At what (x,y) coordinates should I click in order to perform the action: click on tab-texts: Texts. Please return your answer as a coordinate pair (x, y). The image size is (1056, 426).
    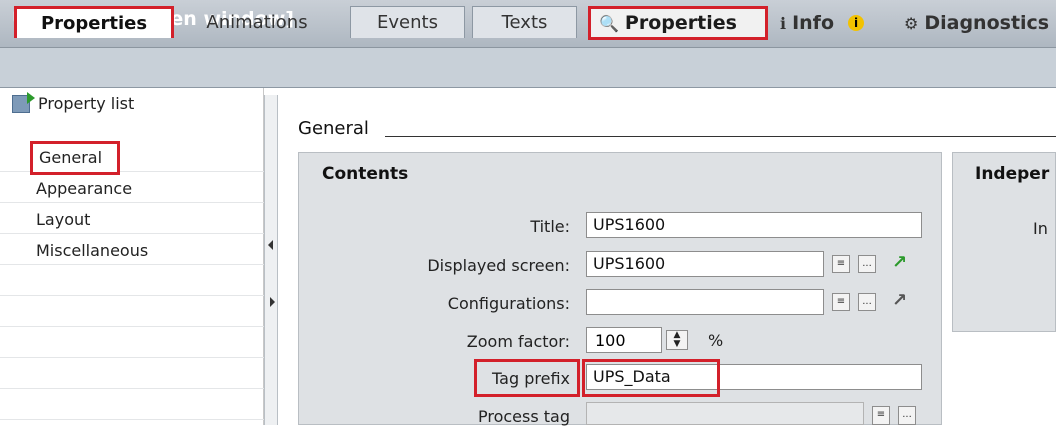
    Looking at the image, I should click on (524, 22).